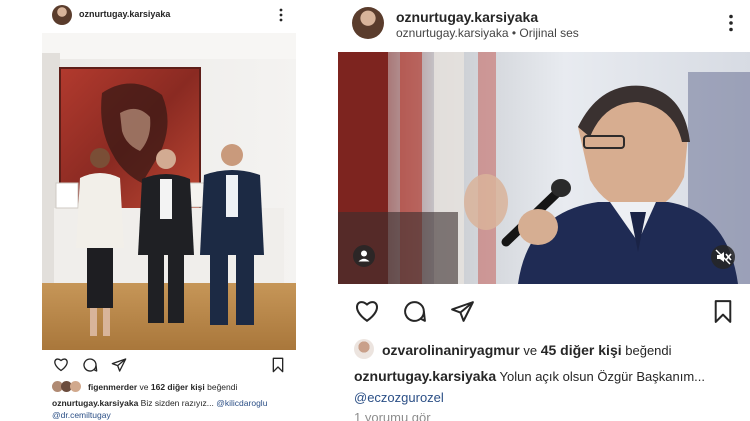 The width and height of the screenshot is (750, 421). I want to click on left-likes-text: figenmerder ve 162 diğer kişi beğendi, so click(162, 387).